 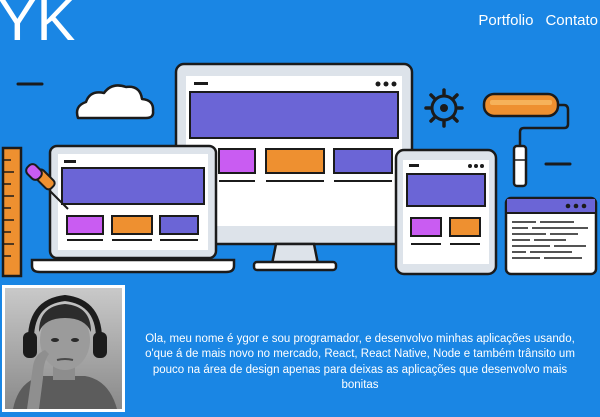 What do you see at coordinates (444, 108) in the screenshot?
I see `gear-icon` at bounding box center [444, 108].